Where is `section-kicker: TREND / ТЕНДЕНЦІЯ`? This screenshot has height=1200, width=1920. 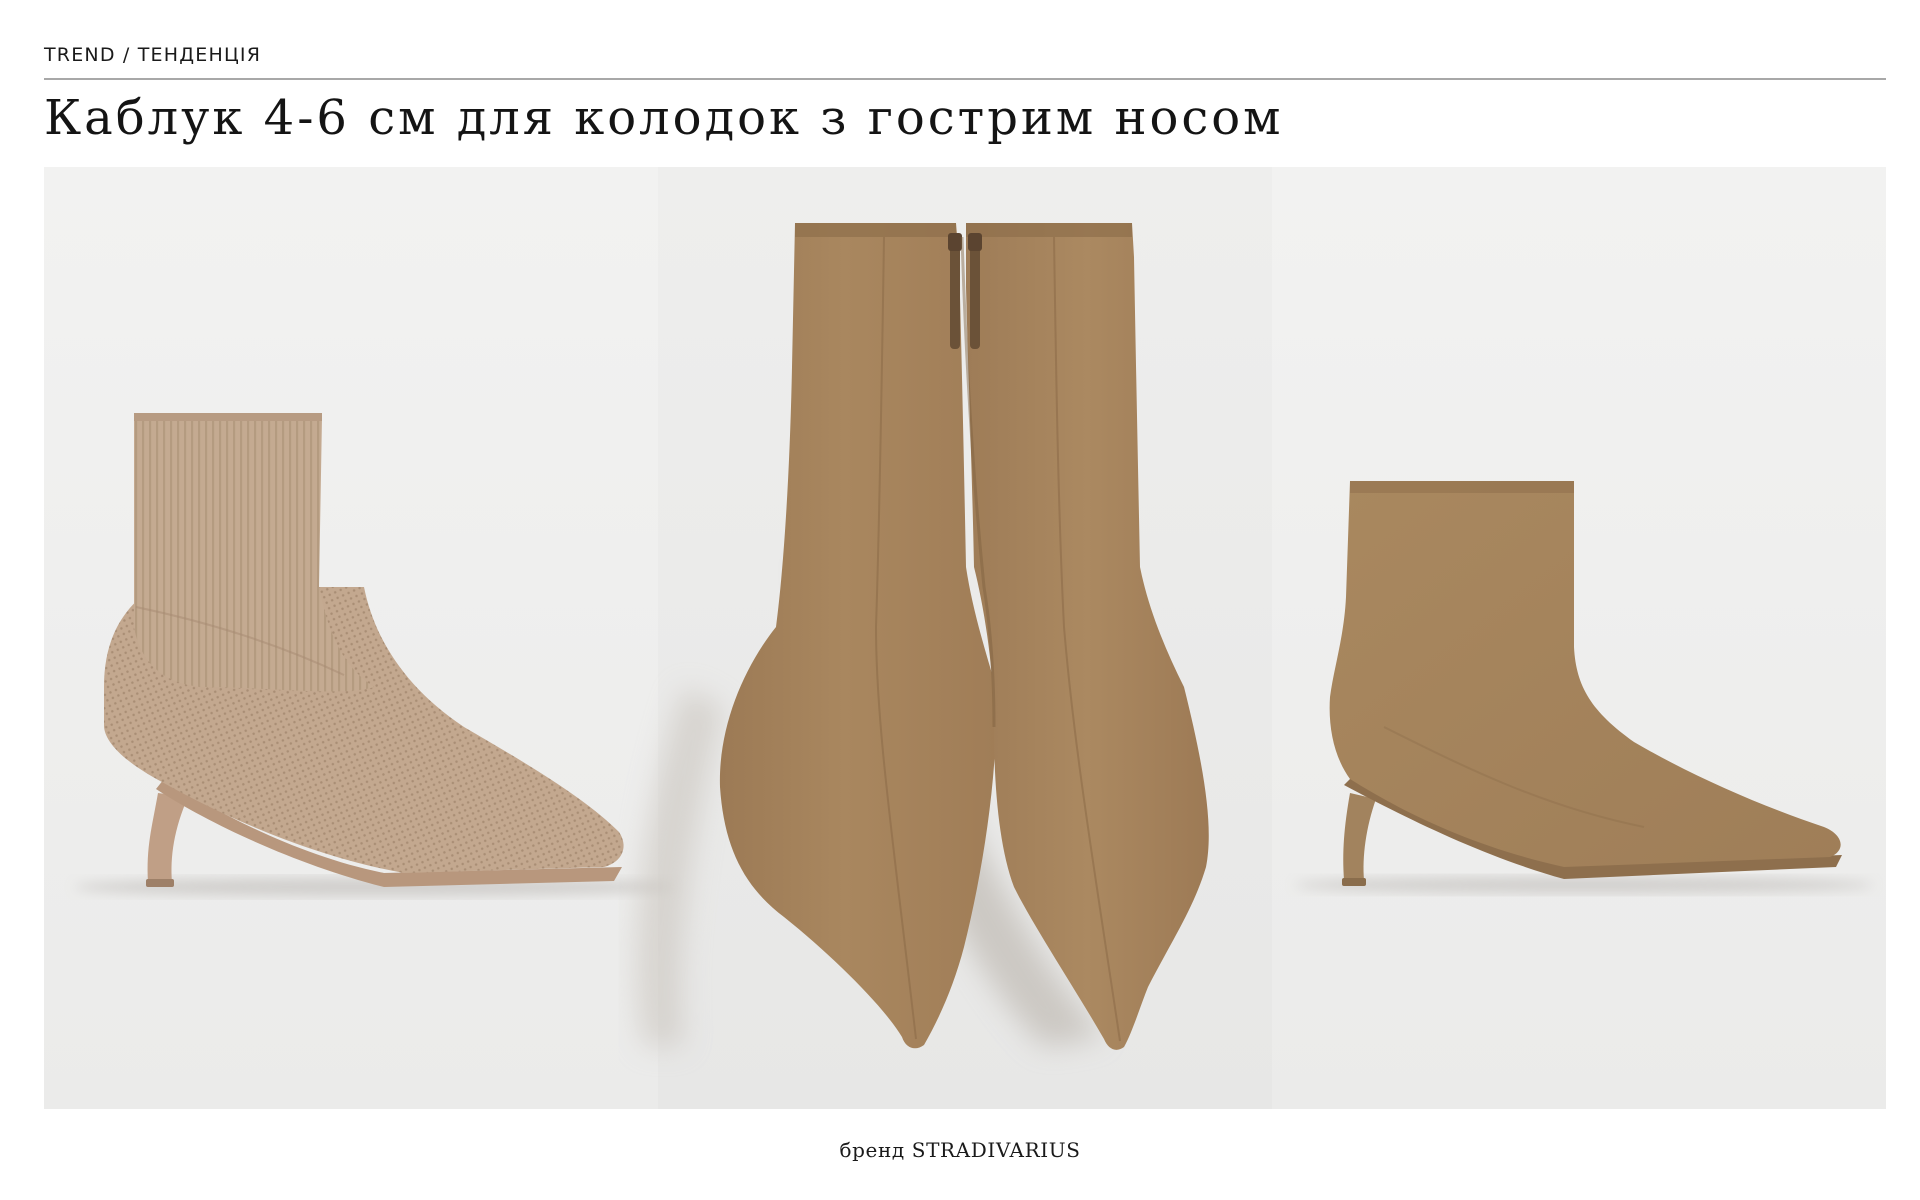 section-kicker: TREND / ТЕНДЕНЦІЯ is located at coordinates (153, 55).